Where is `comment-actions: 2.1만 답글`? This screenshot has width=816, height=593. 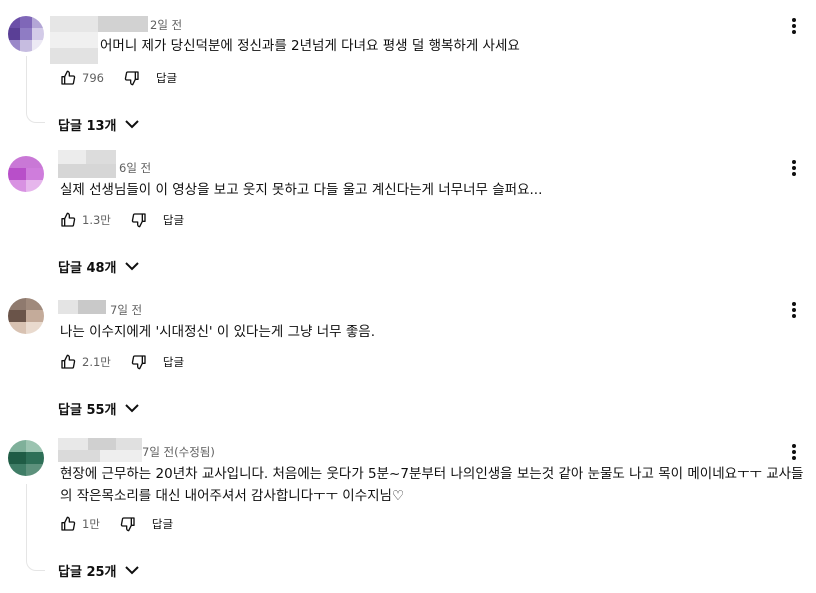 comment-actions: 2.1만 답글 is located at coordinates (121, 362).